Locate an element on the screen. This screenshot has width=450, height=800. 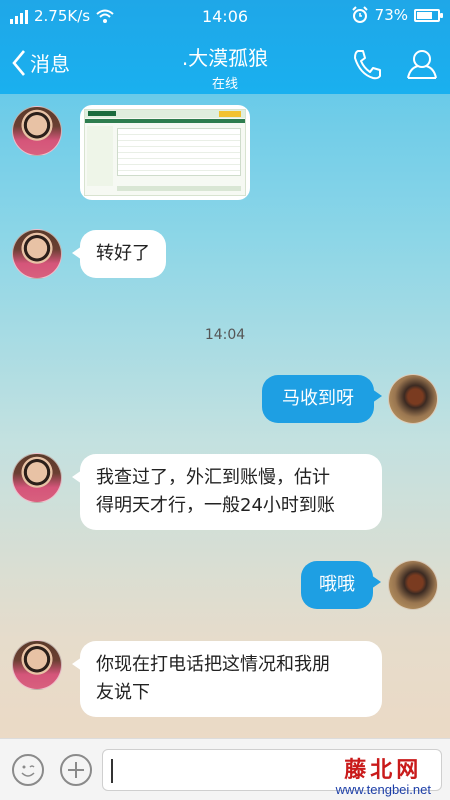
battery-icon is located at coordinates (428, 15).